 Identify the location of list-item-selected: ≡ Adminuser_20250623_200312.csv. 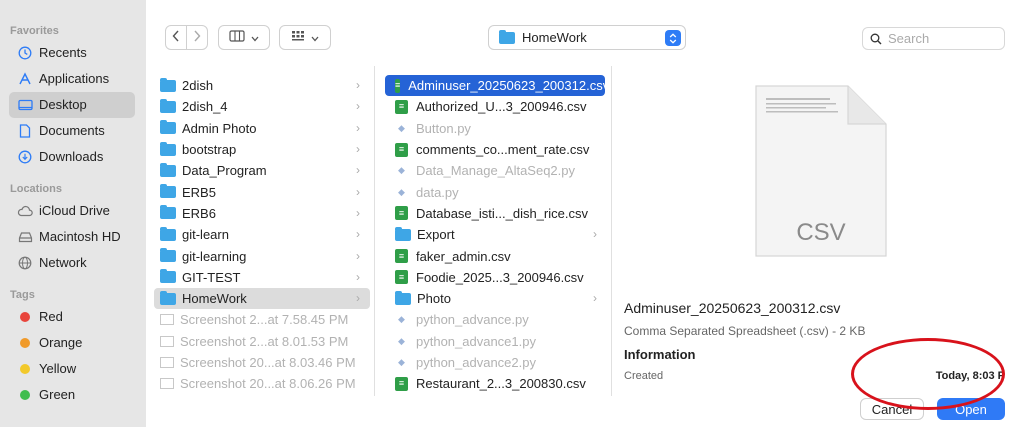
(497, 86).